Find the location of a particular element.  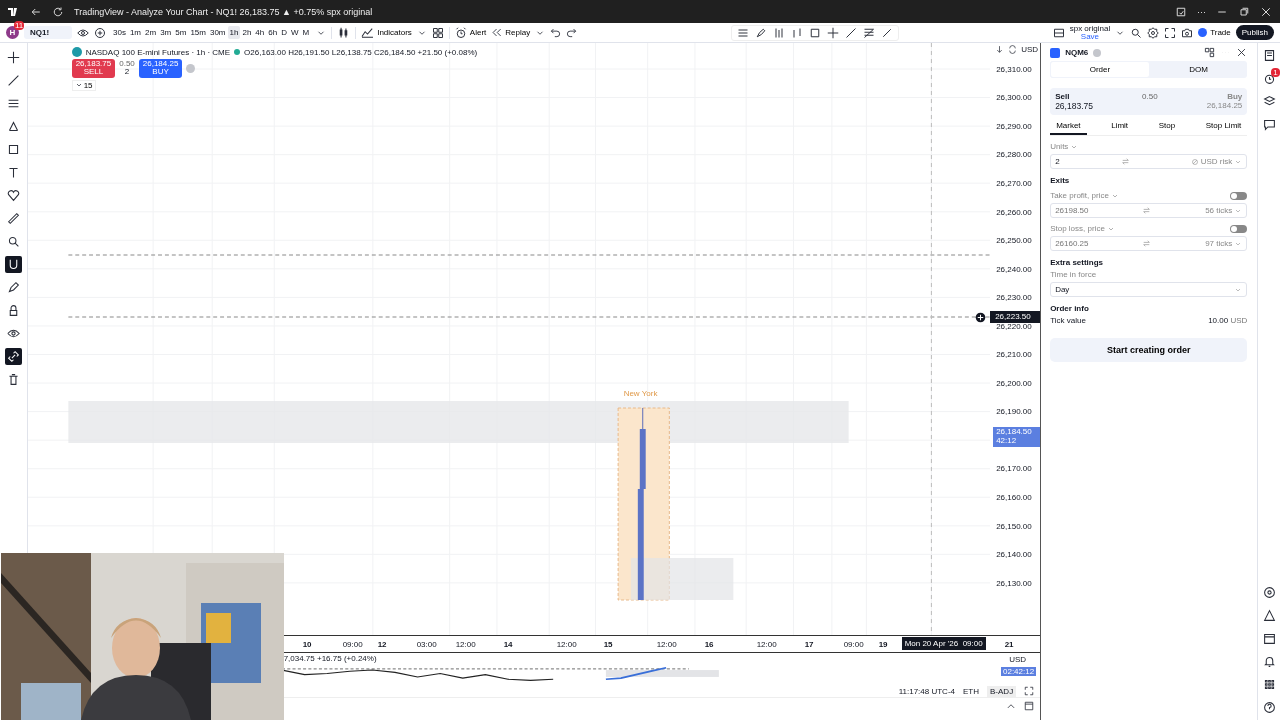

timeframe-button: 3m is located at coordinates (166, 32).